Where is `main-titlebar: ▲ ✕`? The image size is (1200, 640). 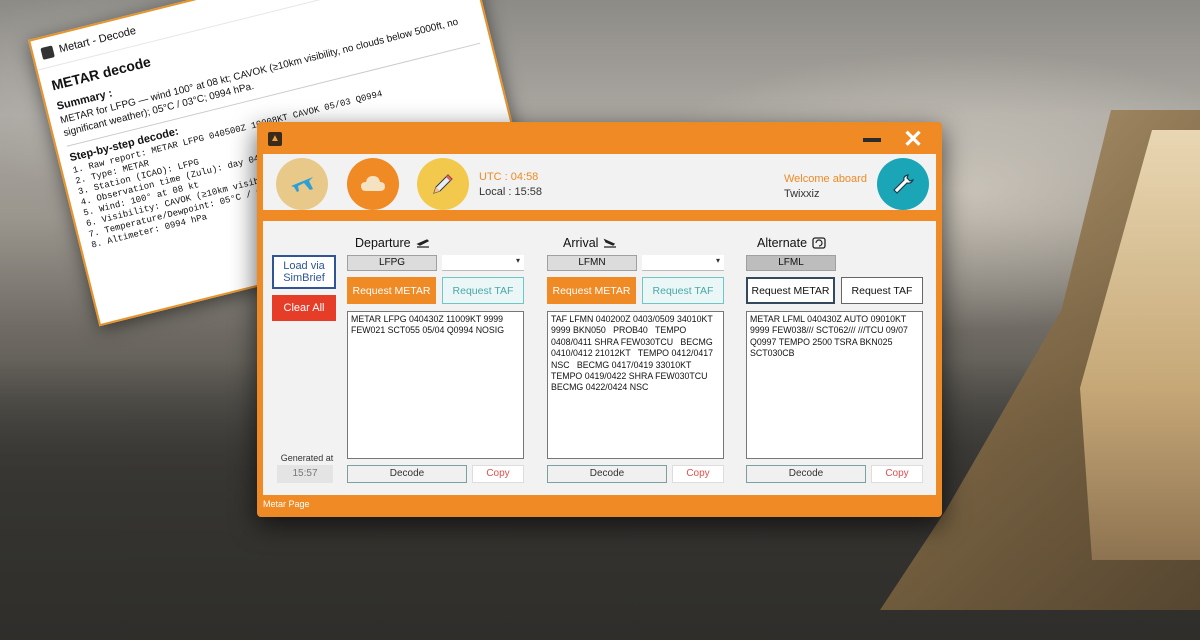 main-titlebar: ▲ ✕ is located at coordinates (599, 139).